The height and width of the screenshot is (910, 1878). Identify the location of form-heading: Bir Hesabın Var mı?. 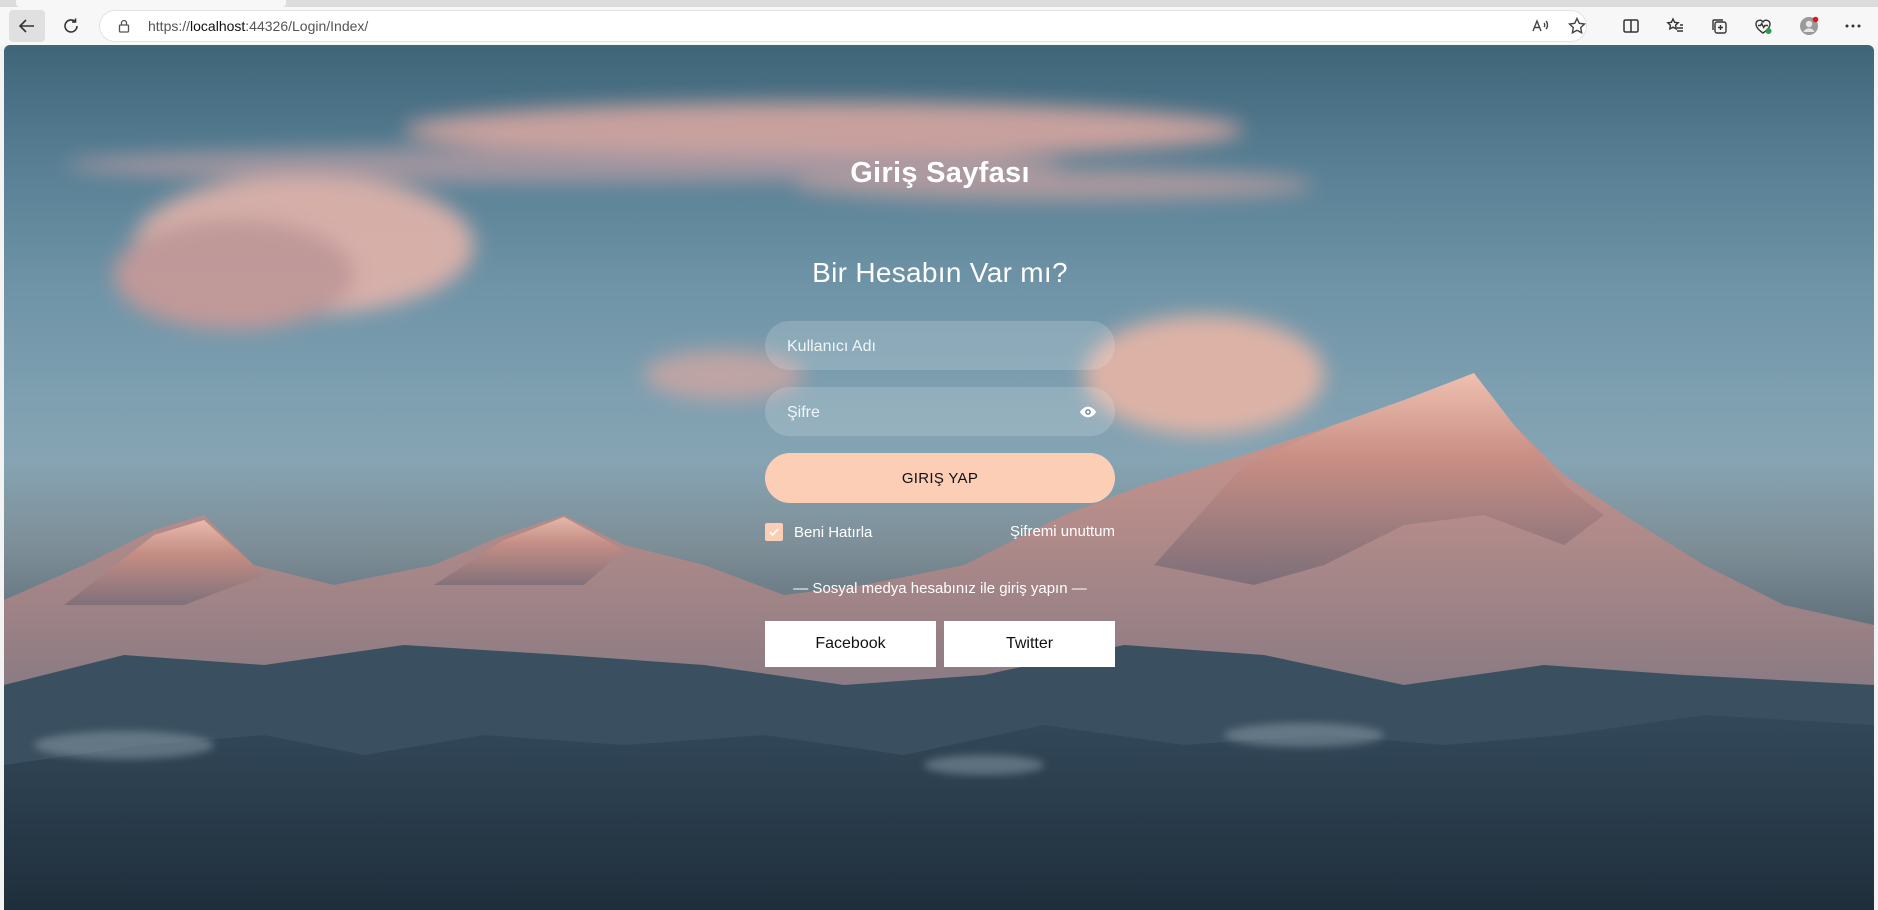
(940, 272).